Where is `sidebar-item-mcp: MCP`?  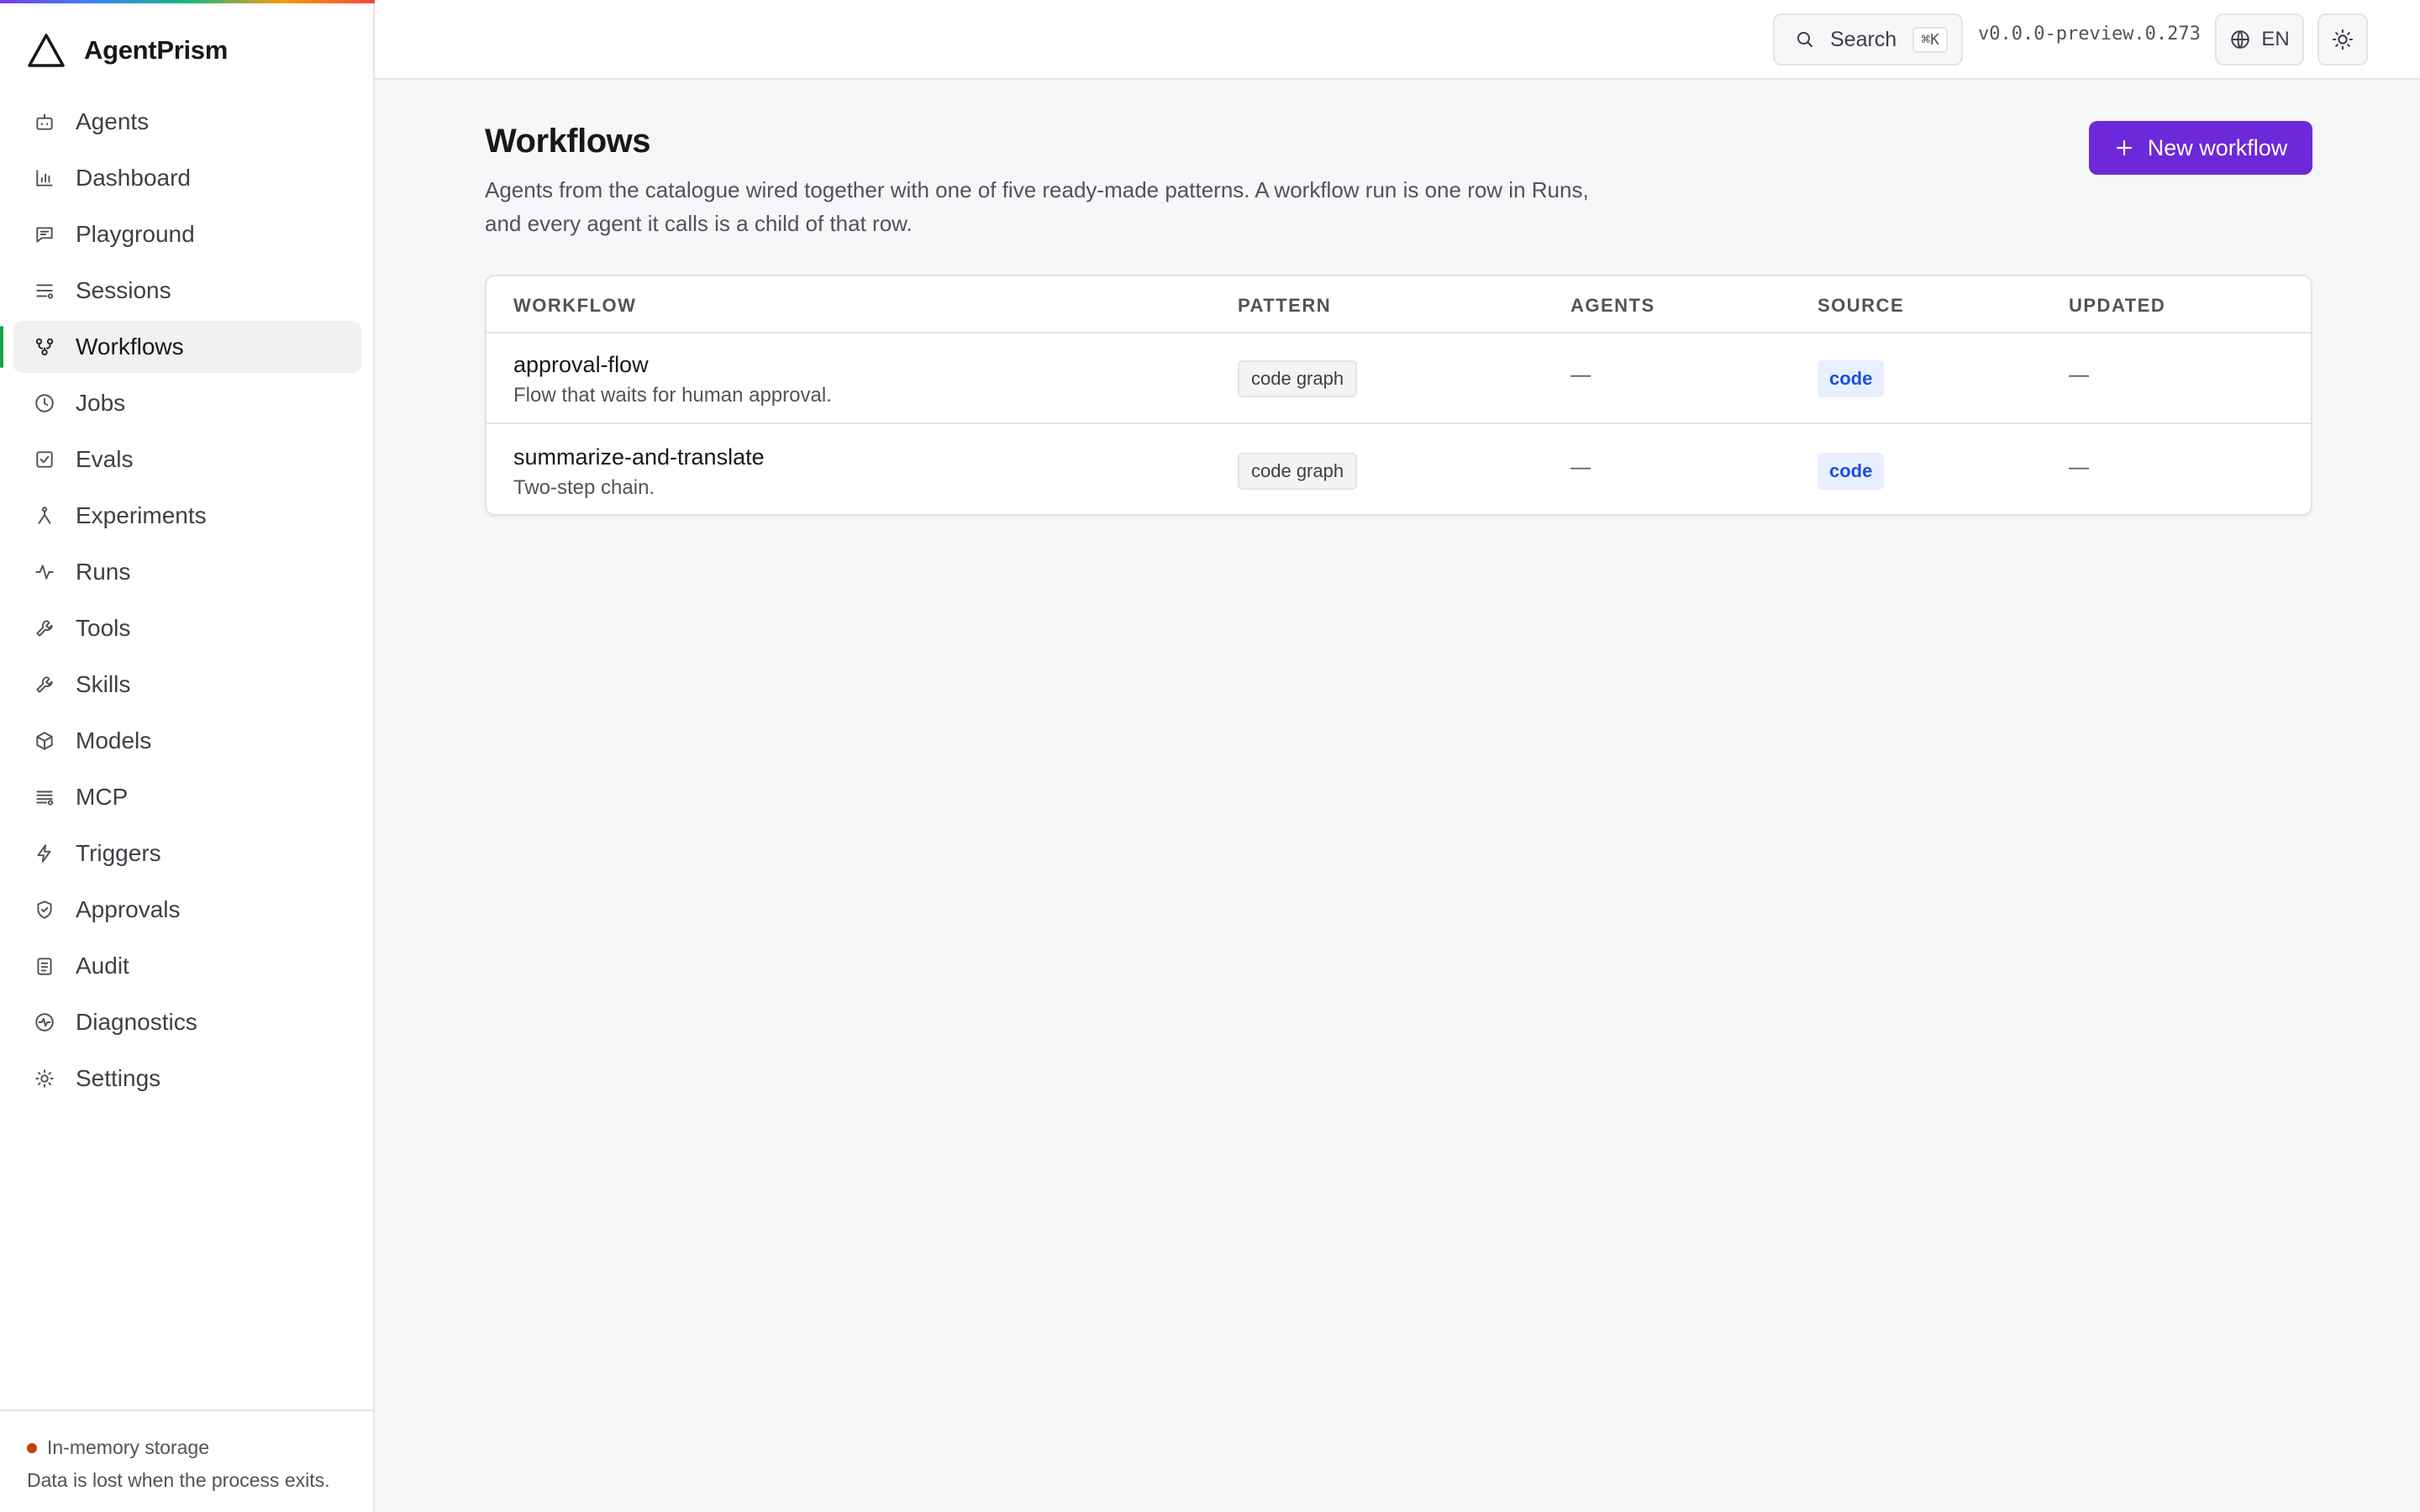 sidebar-item-mcp: MCP is located at coordinates (187, 797).